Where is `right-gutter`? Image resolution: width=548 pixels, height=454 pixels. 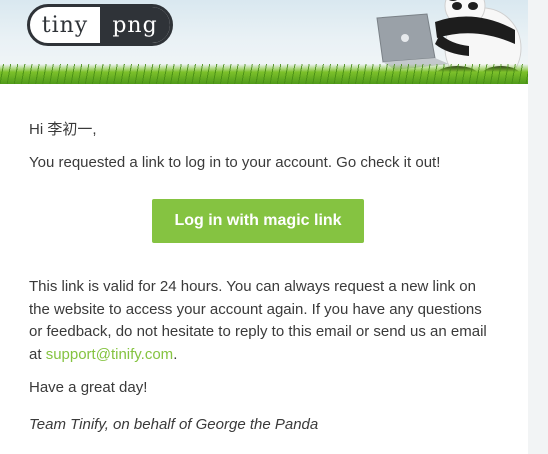 right-gutter is located at coordinates (538, 227).